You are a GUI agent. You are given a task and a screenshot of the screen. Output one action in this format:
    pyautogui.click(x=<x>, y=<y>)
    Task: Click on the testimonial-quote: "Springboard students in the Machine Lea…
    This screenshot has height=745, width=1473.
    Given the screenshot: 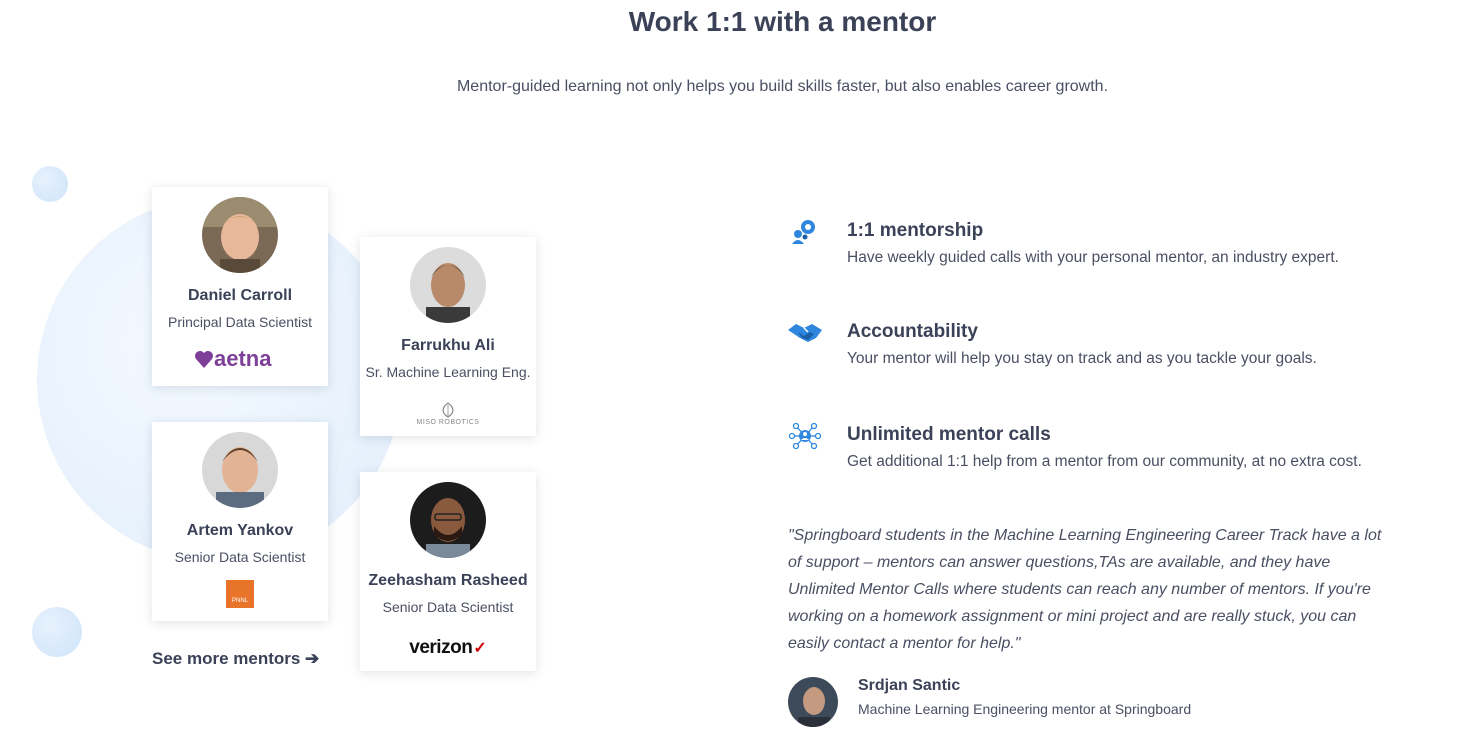 What is the action you would take?
    pyautogui.click(x=1085, y=589)
    